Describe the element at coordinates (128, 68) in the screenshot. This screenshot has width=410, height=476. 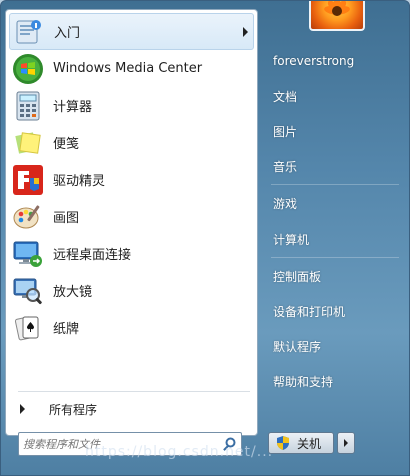
I see `program-label: Windows Media Center` at that location.